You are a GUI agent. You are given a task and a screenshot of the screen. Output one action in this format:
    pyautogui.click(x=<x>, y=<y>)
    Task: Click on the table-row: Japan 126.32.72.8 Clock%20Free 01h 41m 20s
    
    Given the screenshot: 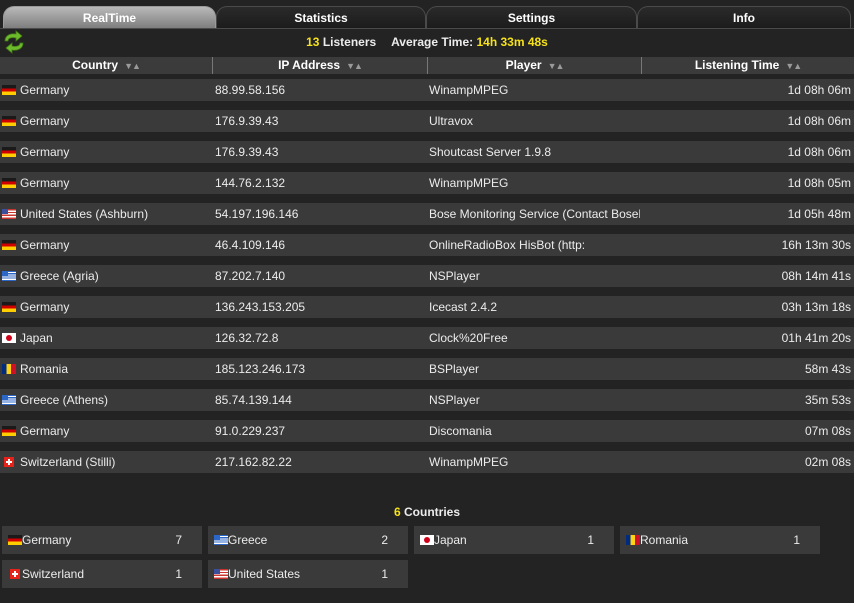 What is the action you would take?
    pyautogui.click(x=427, y=338)
    